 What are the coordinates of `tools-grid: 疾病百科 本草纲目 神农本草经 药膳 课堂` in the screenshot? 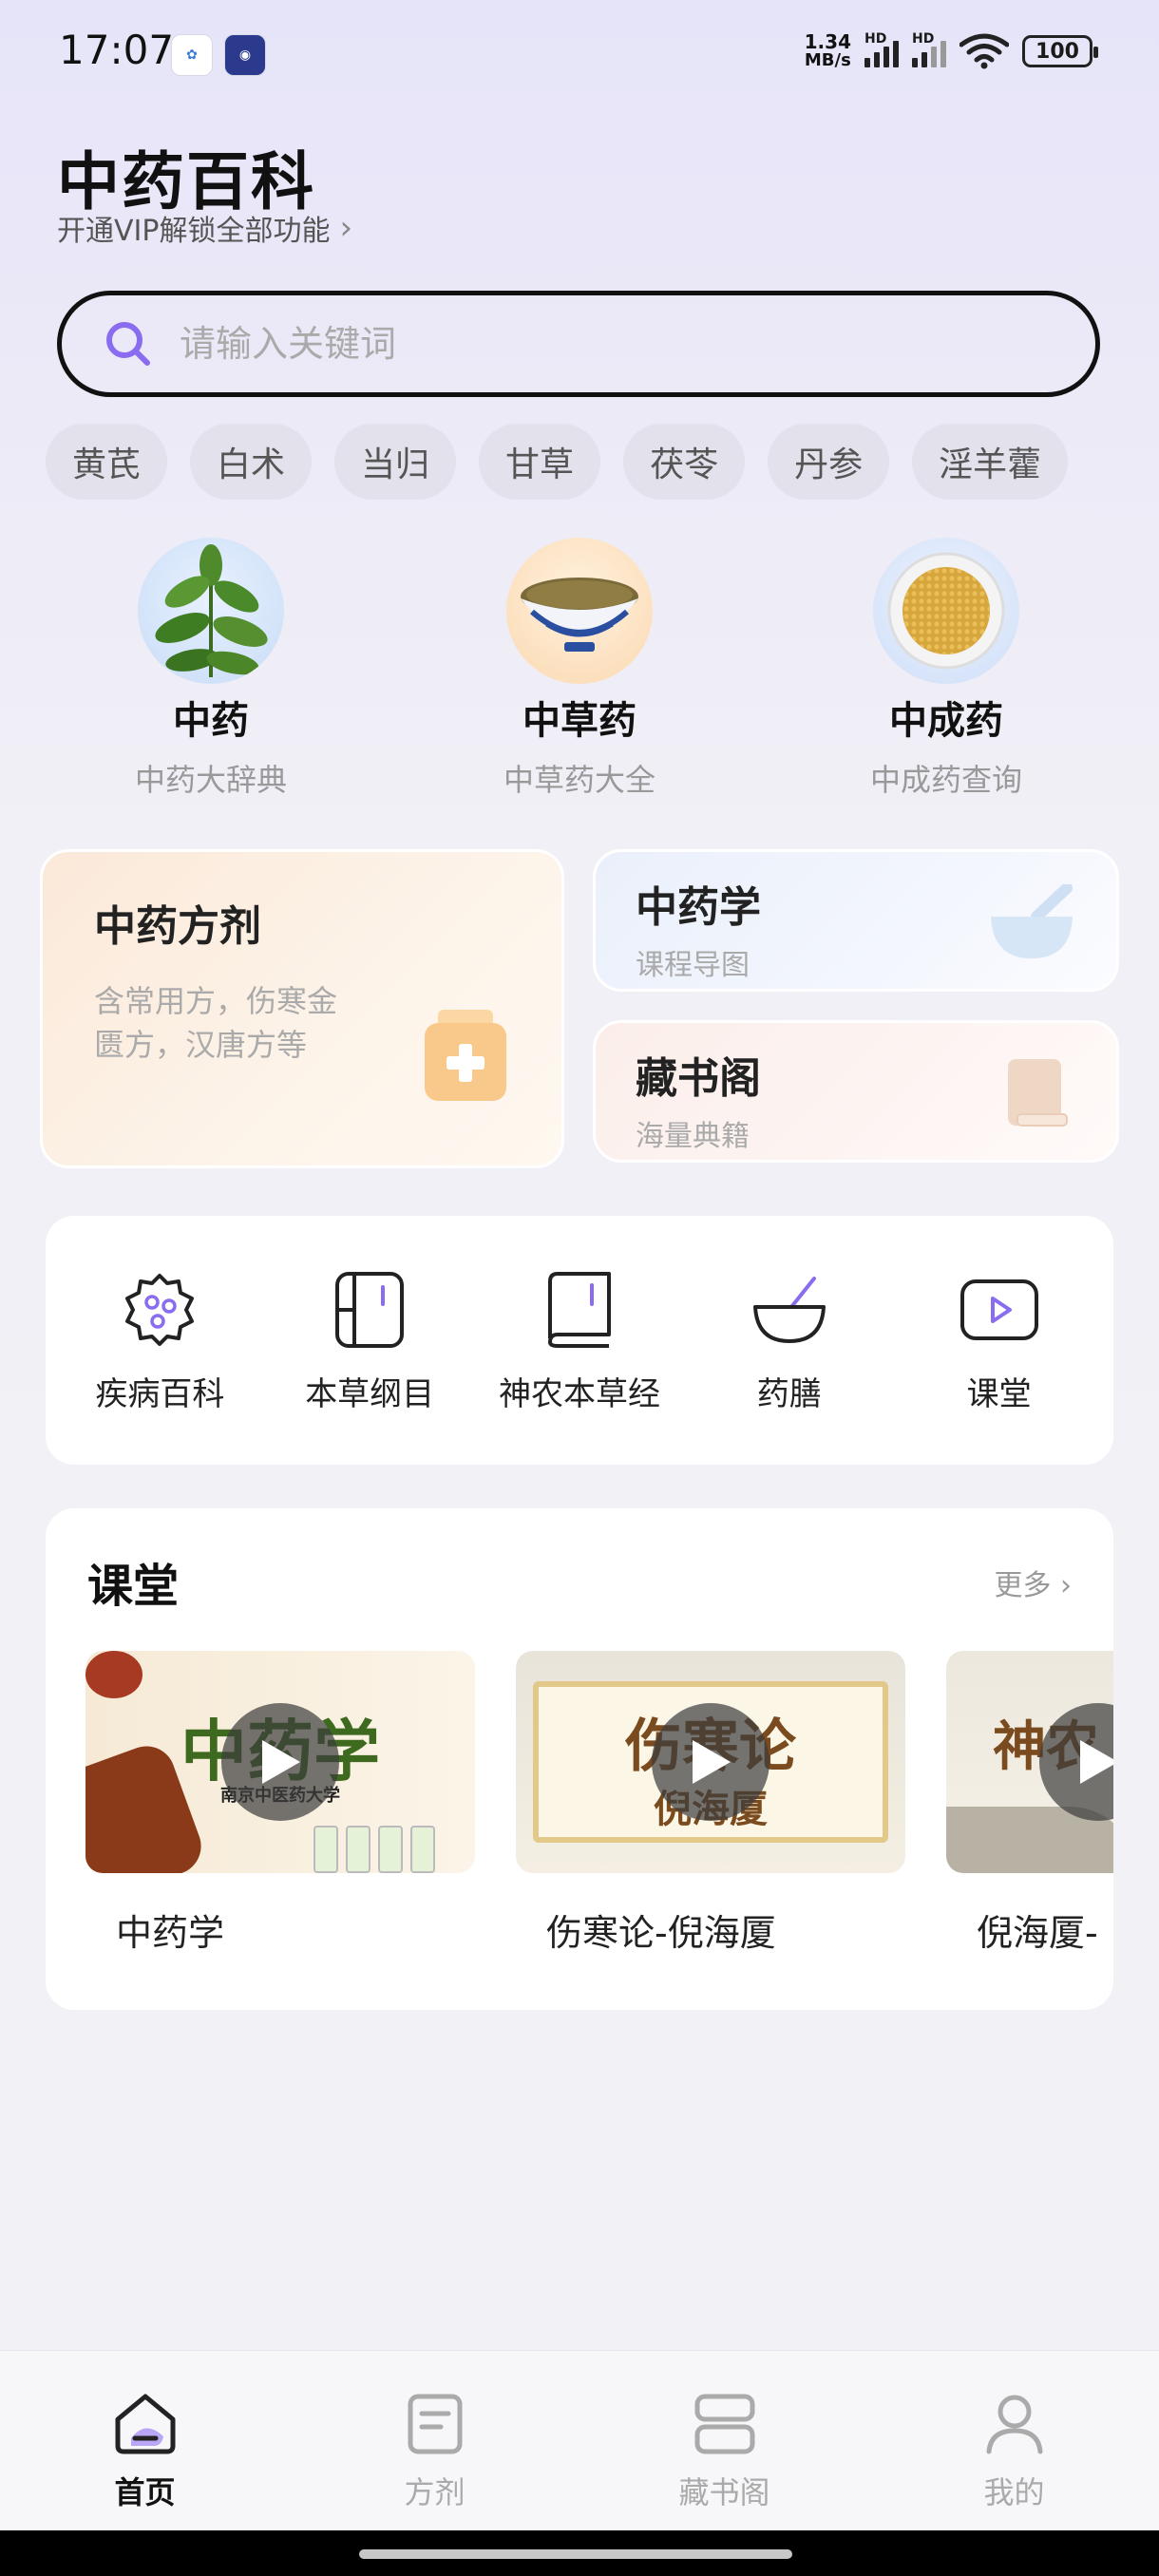 It's located at (579, 1340).